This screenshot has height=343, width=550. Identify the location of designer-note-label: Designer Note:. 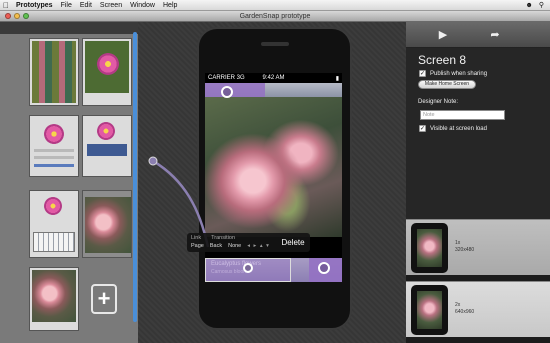
(438, 102).